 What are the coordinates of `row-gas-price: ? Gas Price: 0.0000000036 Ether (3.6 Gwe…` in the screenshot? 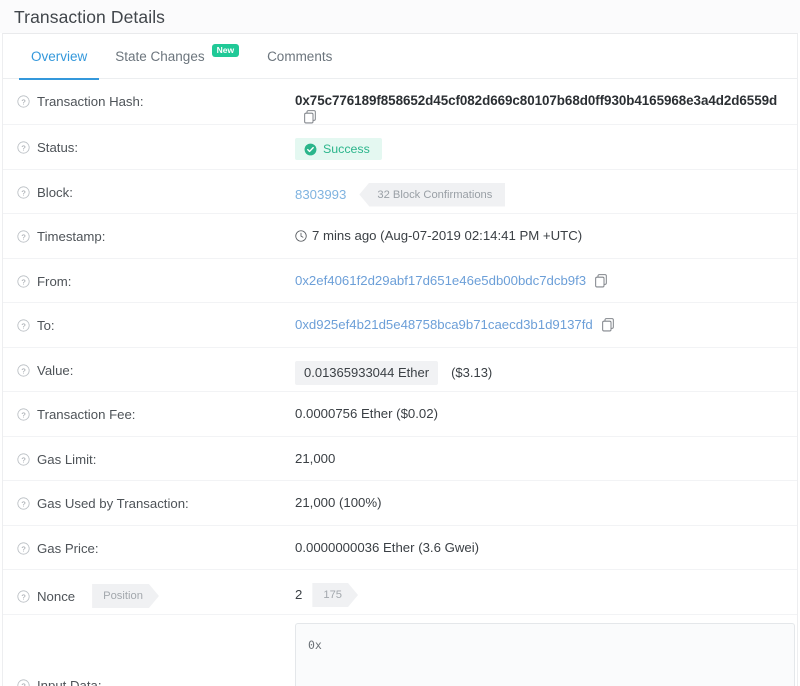 It's located at (400, 548).